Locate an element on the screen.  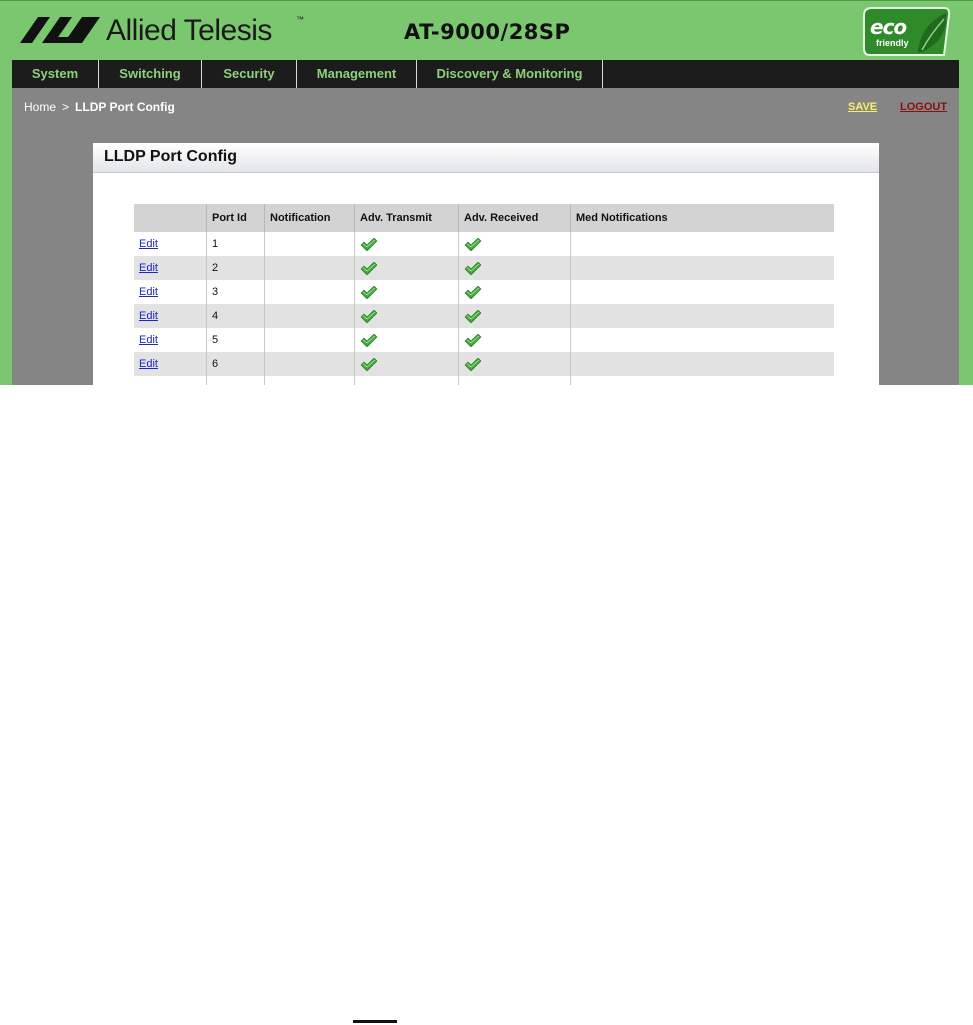
table-row is located at coordinates (484, 380).